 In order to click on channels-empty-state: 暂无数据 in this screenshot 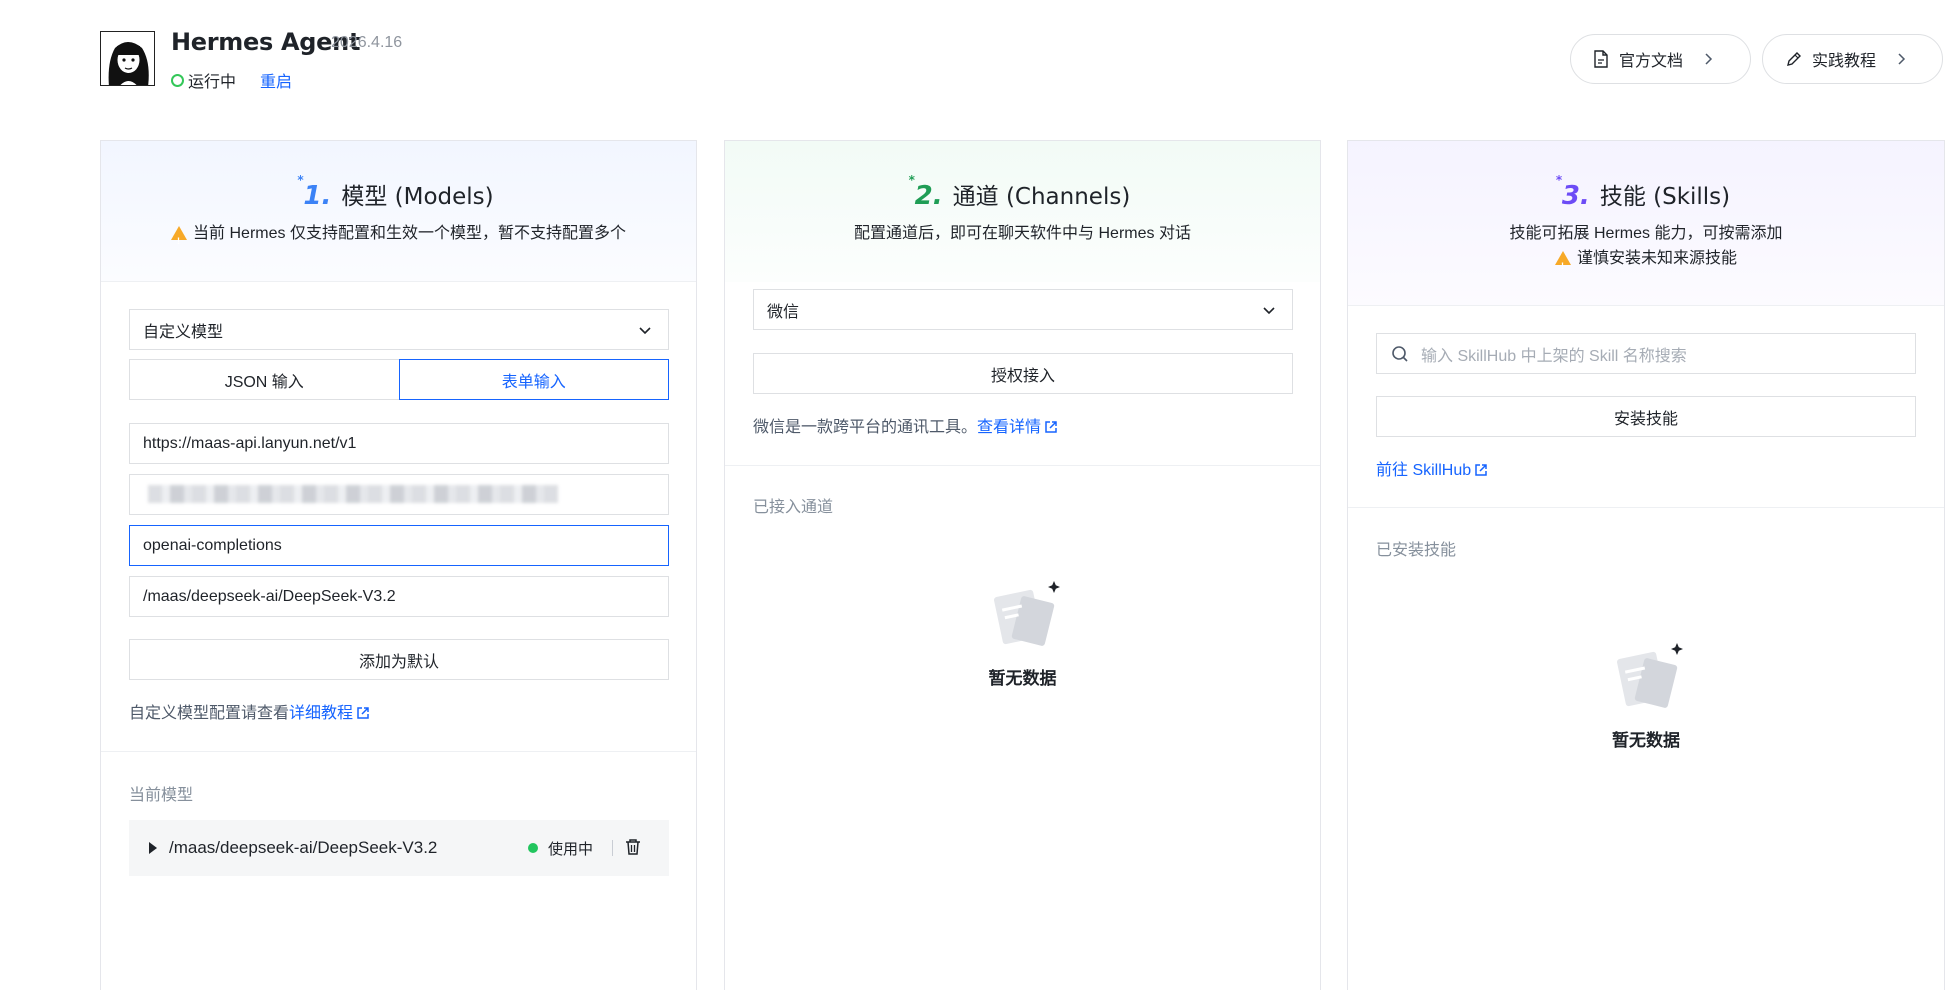, I will do `click(1022, 631)`.